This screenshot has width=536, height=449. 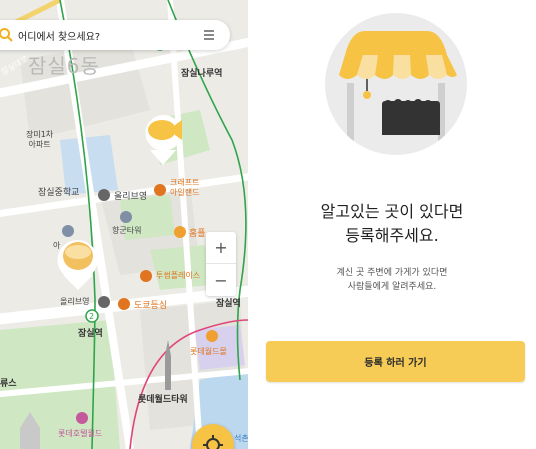 What do you see at coordinates (163, 400) in the screenshot?
I see `map-label-lotte-world-tower: 롯데월드타워` at bounding box center [163, 400].